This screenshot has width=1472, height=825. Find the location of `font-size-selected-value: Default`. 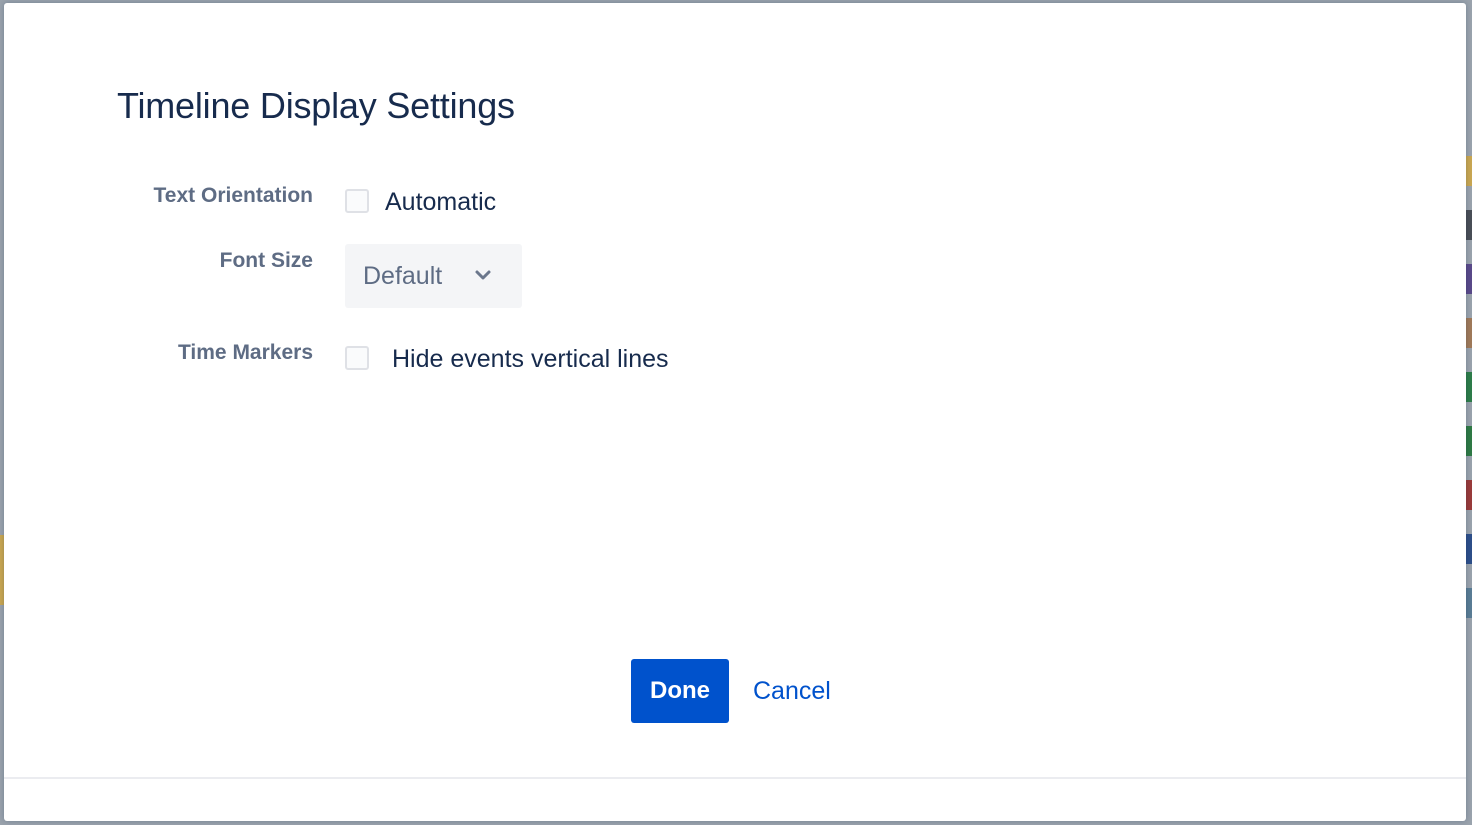

font-size-selected-value: Default is located at coordinates (403, 276).